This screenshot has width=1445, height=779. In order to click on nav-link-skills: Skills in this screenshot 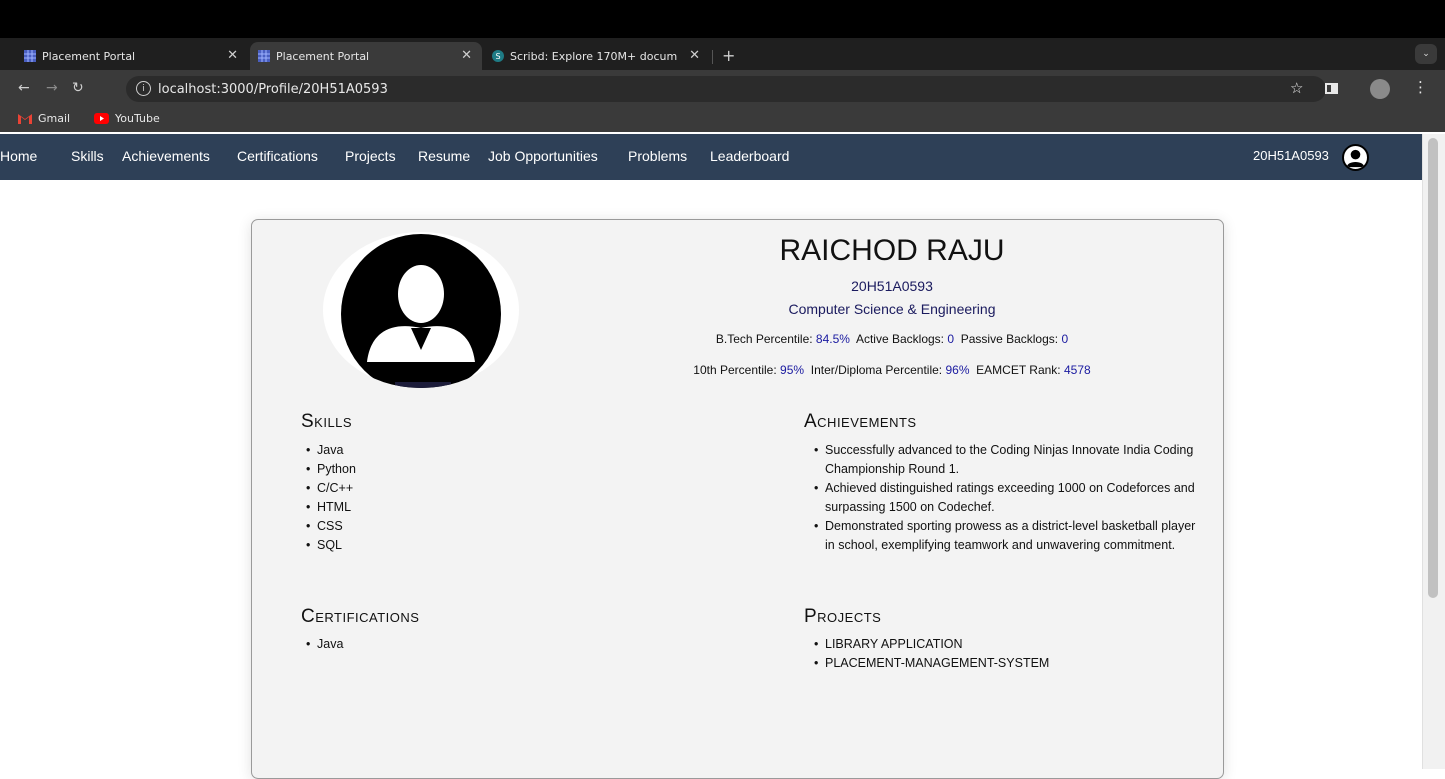, I will do `click(87, 156)`.